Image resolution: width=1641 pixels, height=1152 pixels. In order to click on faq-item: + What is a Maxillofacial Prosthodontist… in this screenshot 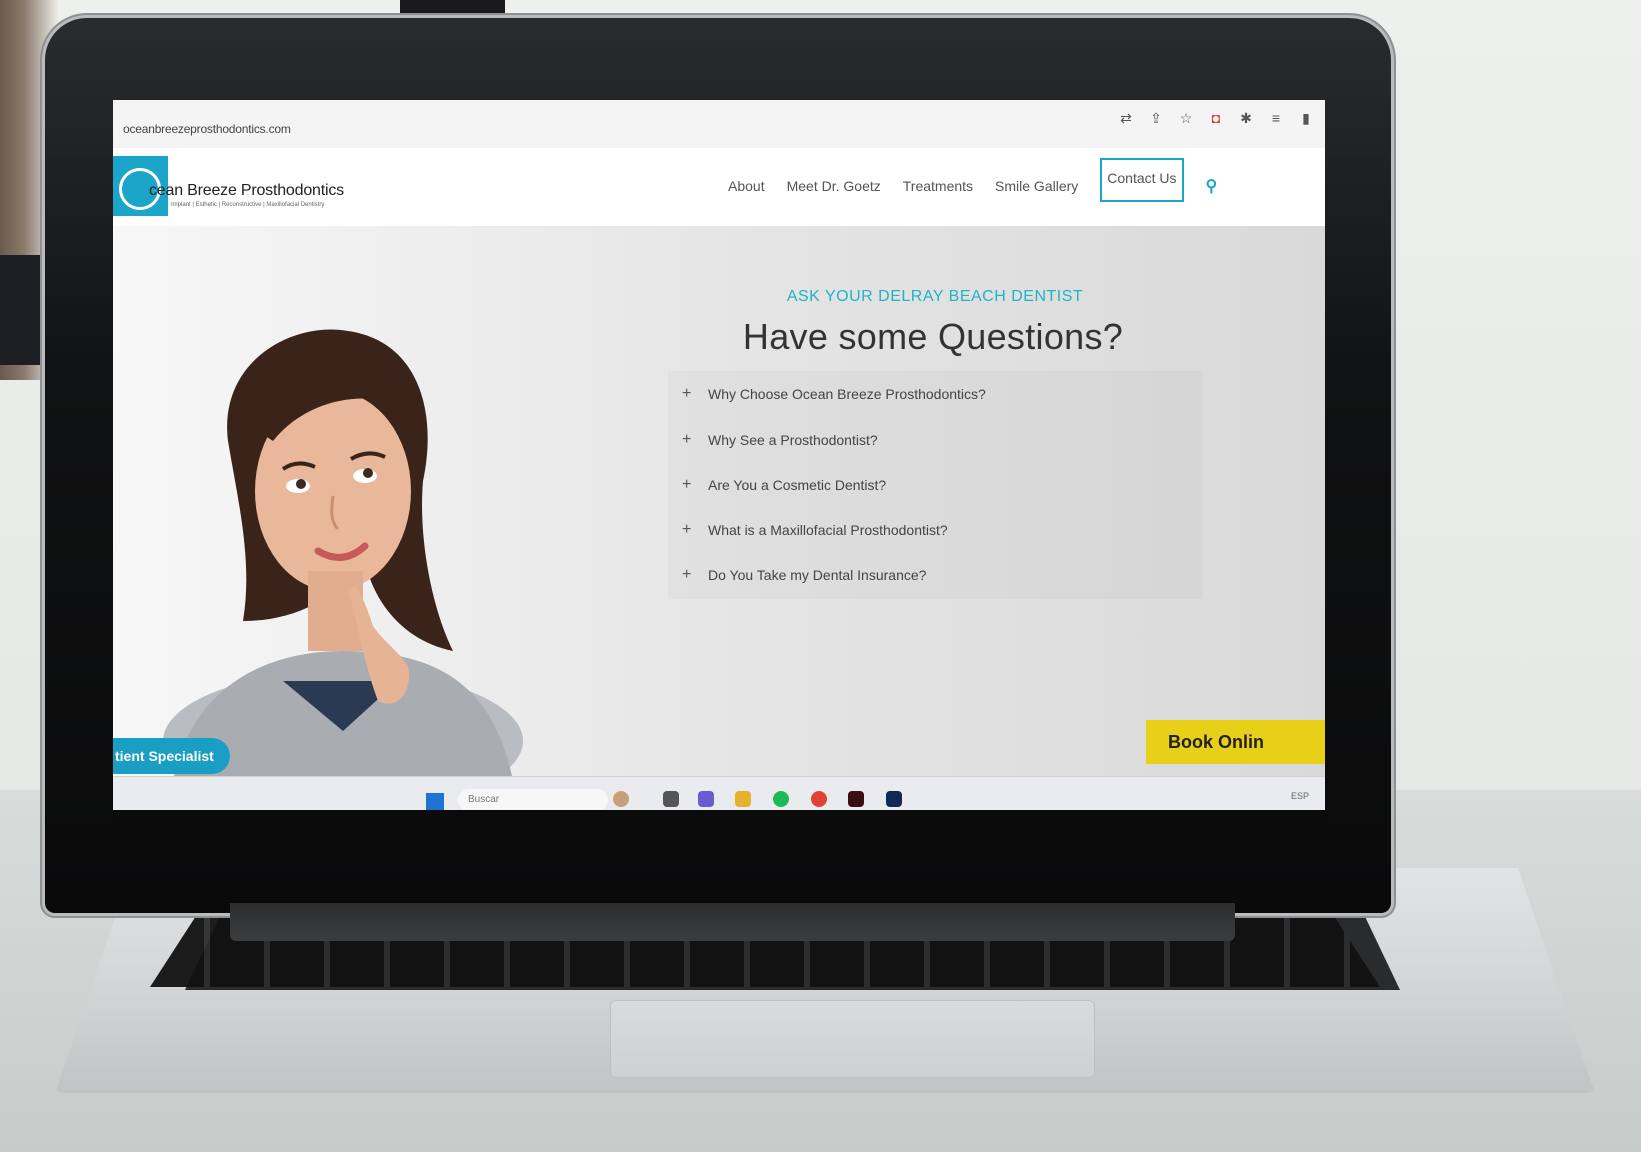, I will do `click(815, 530)`.